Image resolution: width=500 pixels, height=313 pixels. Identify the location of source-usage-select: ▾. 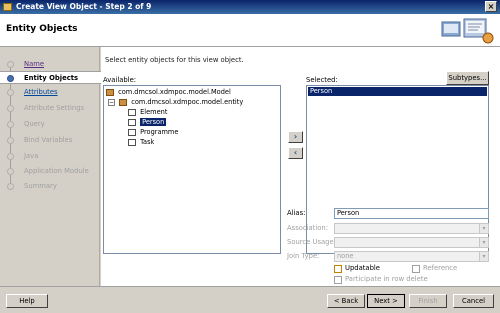
(411, 242).